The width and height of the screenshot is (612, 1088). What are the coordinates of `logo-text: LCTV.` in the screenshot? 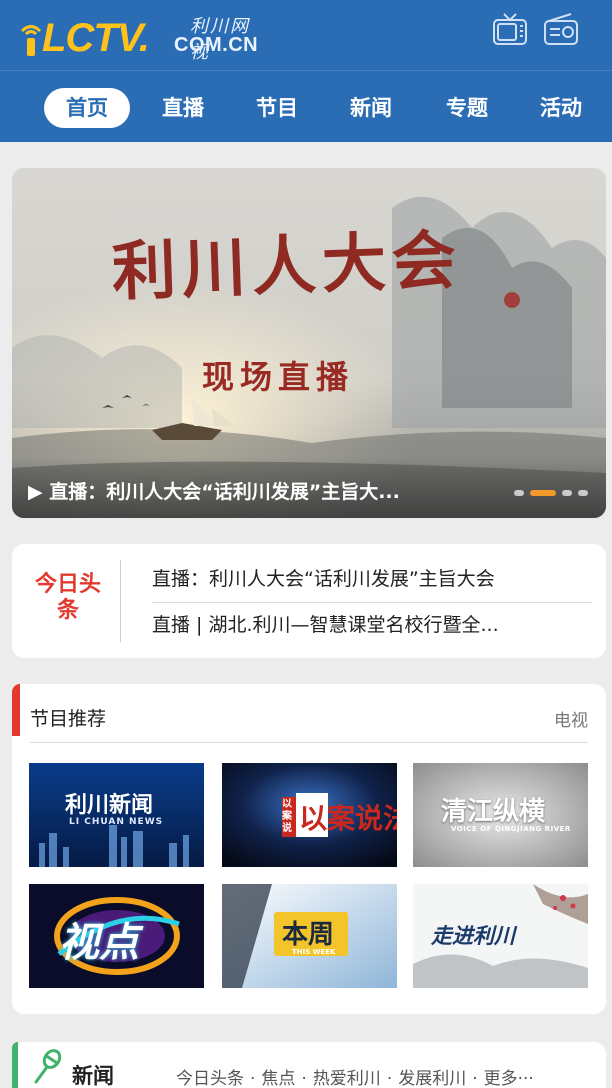 It's located at (96, 38).